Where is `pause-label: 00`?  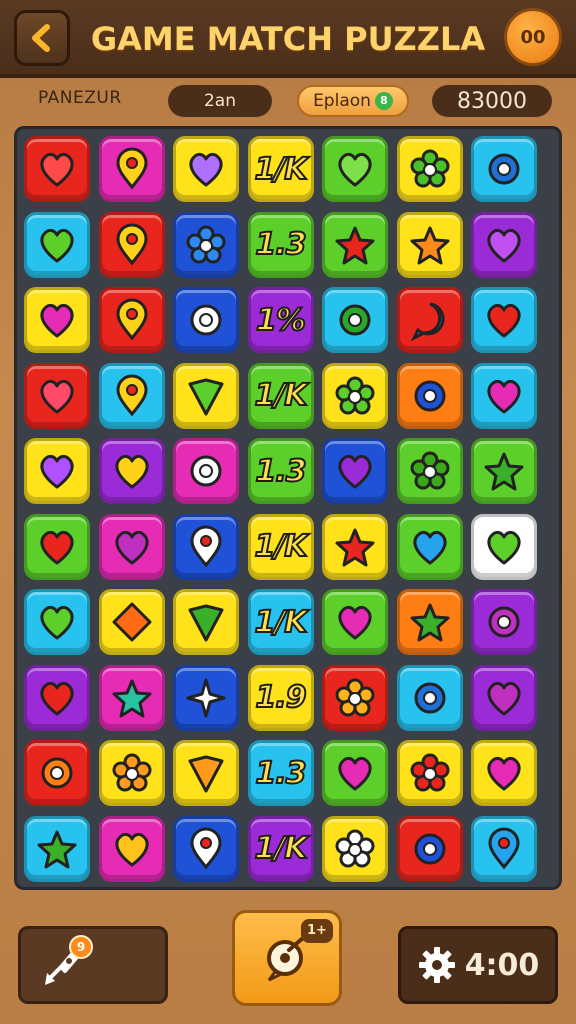 pause-label: 00 is located at coordinates (533, 37).